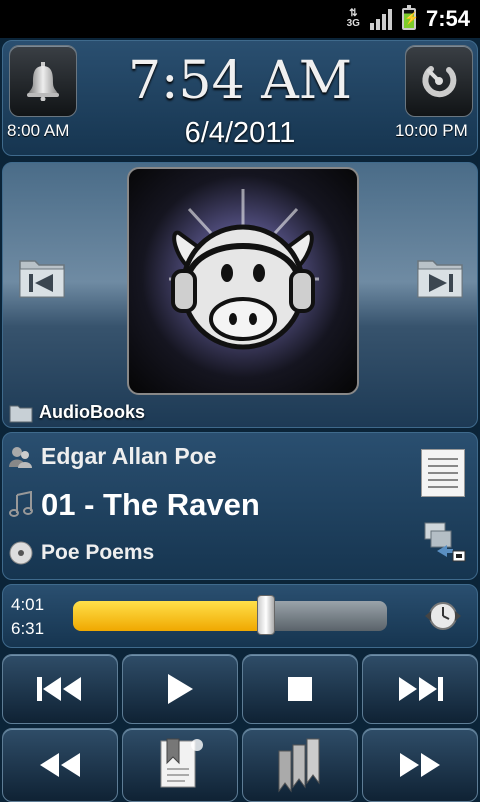 The image size is (480, 802). I want to click on album-name: Poe Poems, so click(98, 552).